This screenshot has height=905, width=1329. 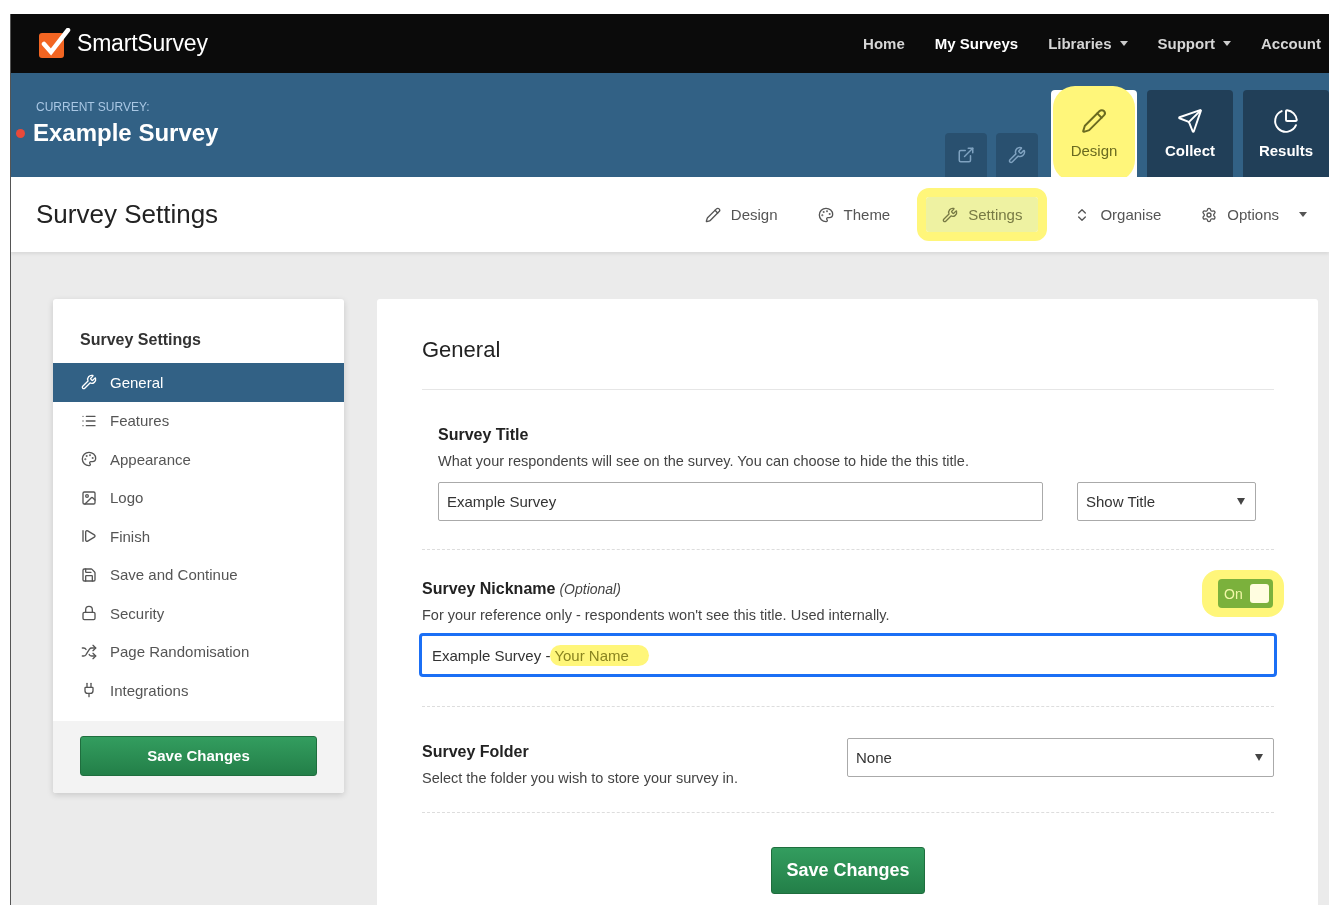 I want to click on external-link-button, so click(x=966, y=155).